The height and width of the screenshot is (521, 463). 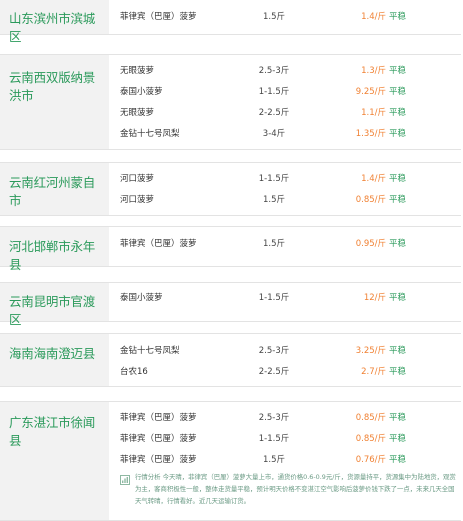 I want to click on price-row: 菲律宾（巴厘）菠萝 1.5斤 1.4/斤 平稳, so click(x=230, y=17).